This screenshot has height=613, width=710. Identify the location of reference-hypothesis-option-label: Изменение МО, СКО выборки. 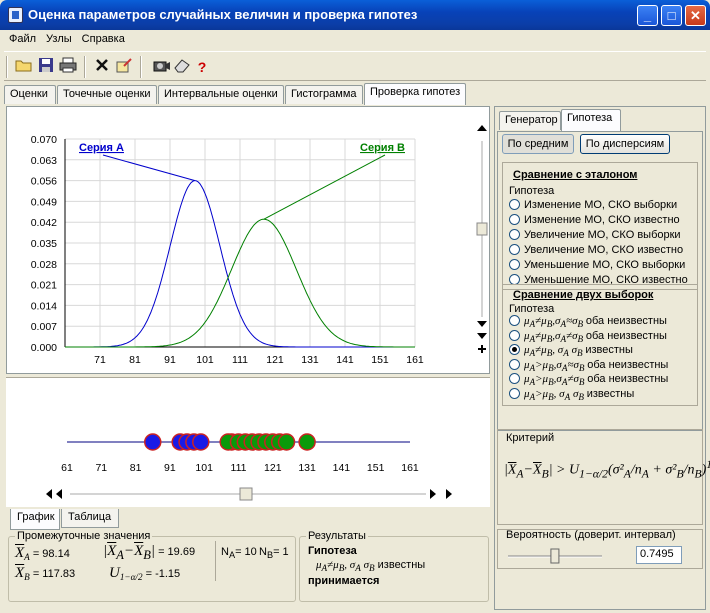
(601, 205).